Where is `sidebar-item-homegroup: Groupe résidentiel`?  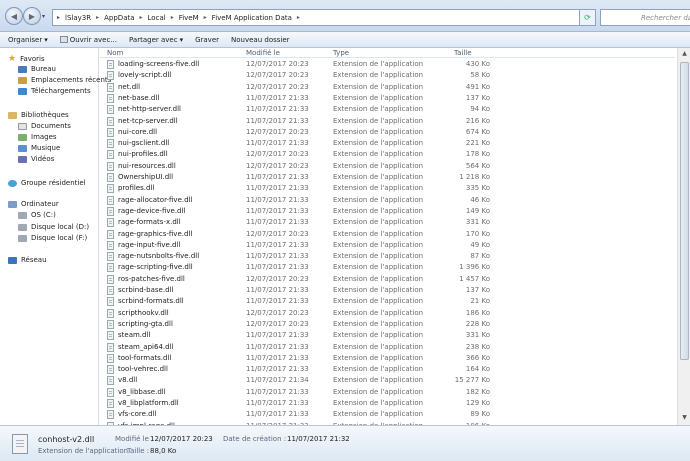
sidebar-item-homegroup: Groupe résidentiel is located at coordinates (47, 183).